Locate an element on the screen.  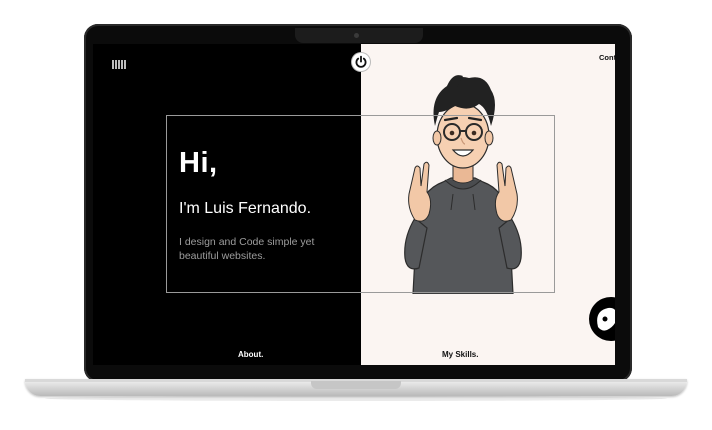
power-icon is located at coordinates (361, 62).